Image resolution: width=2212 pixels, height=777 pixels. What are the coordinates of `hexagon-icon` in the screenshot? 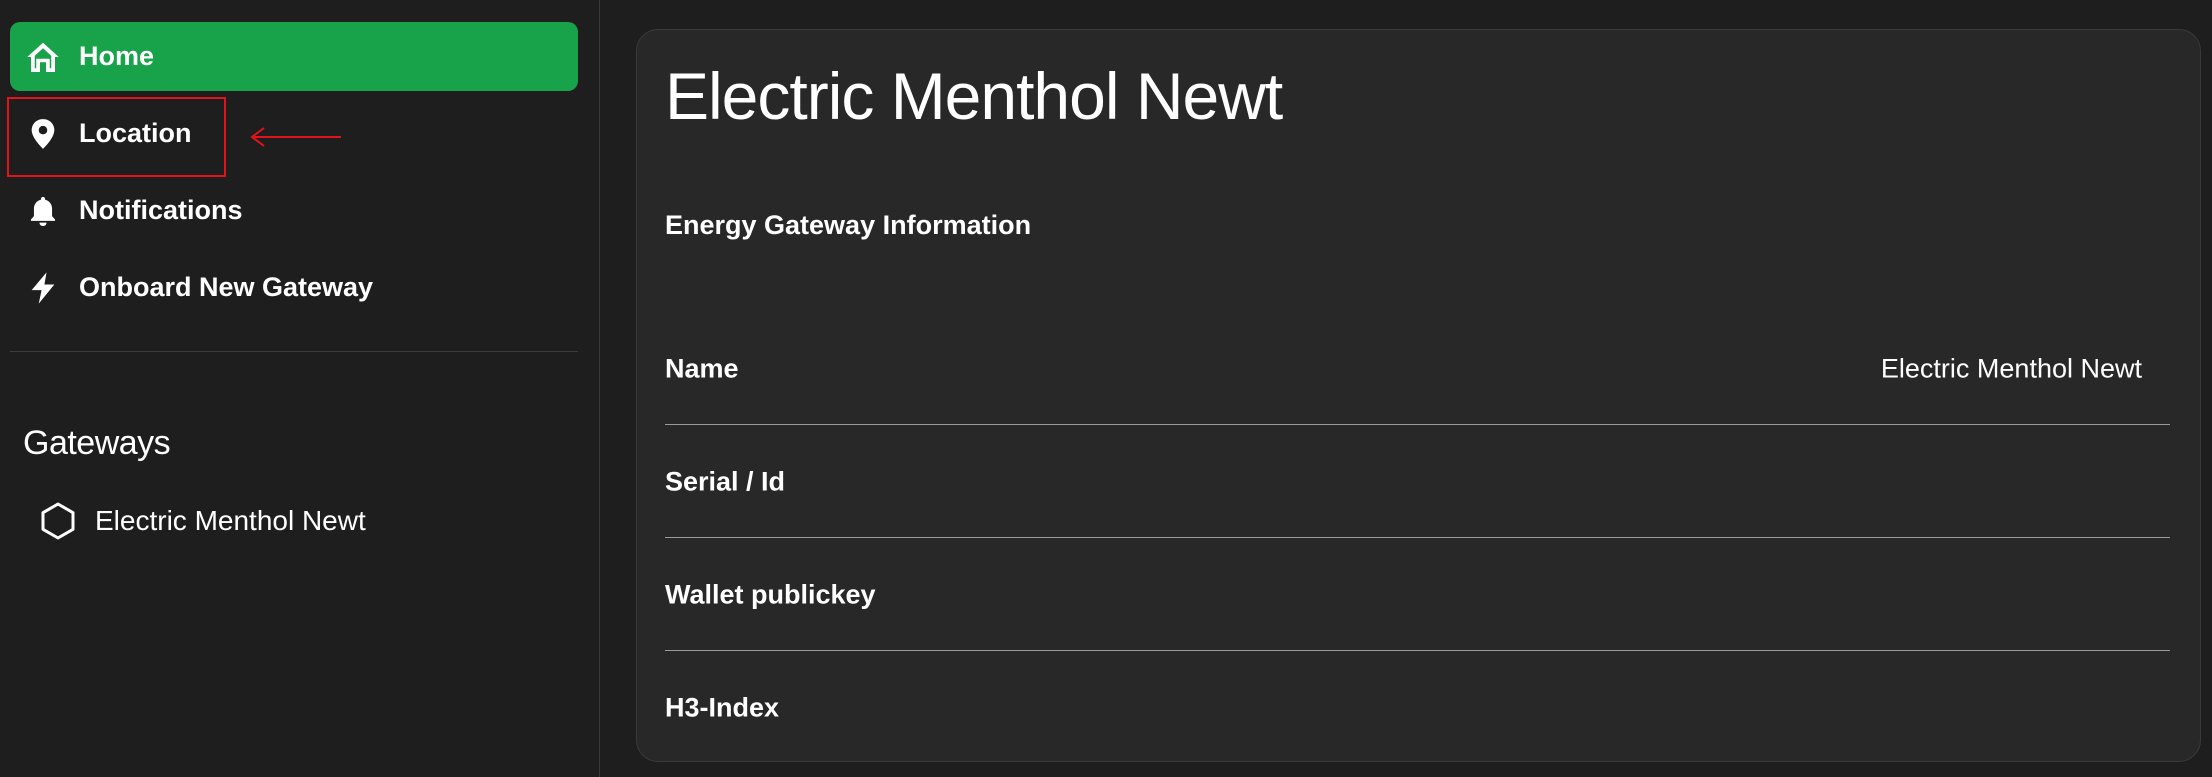 It's located at (58, 521).